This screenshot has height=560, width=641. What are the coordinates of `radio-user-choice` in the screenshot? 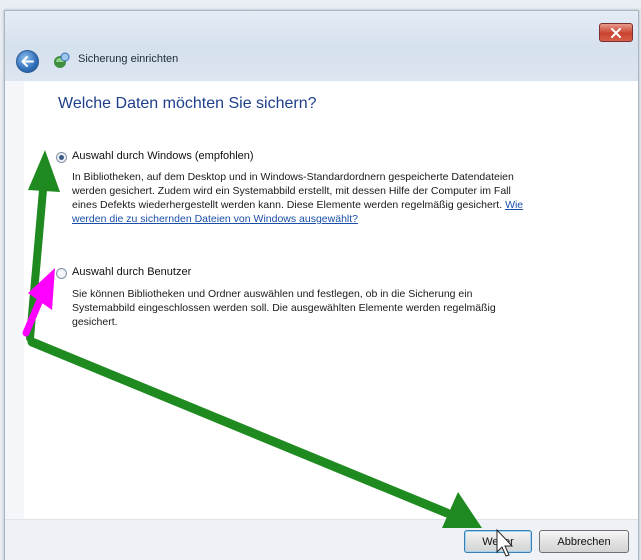 It's located at (61, 273).